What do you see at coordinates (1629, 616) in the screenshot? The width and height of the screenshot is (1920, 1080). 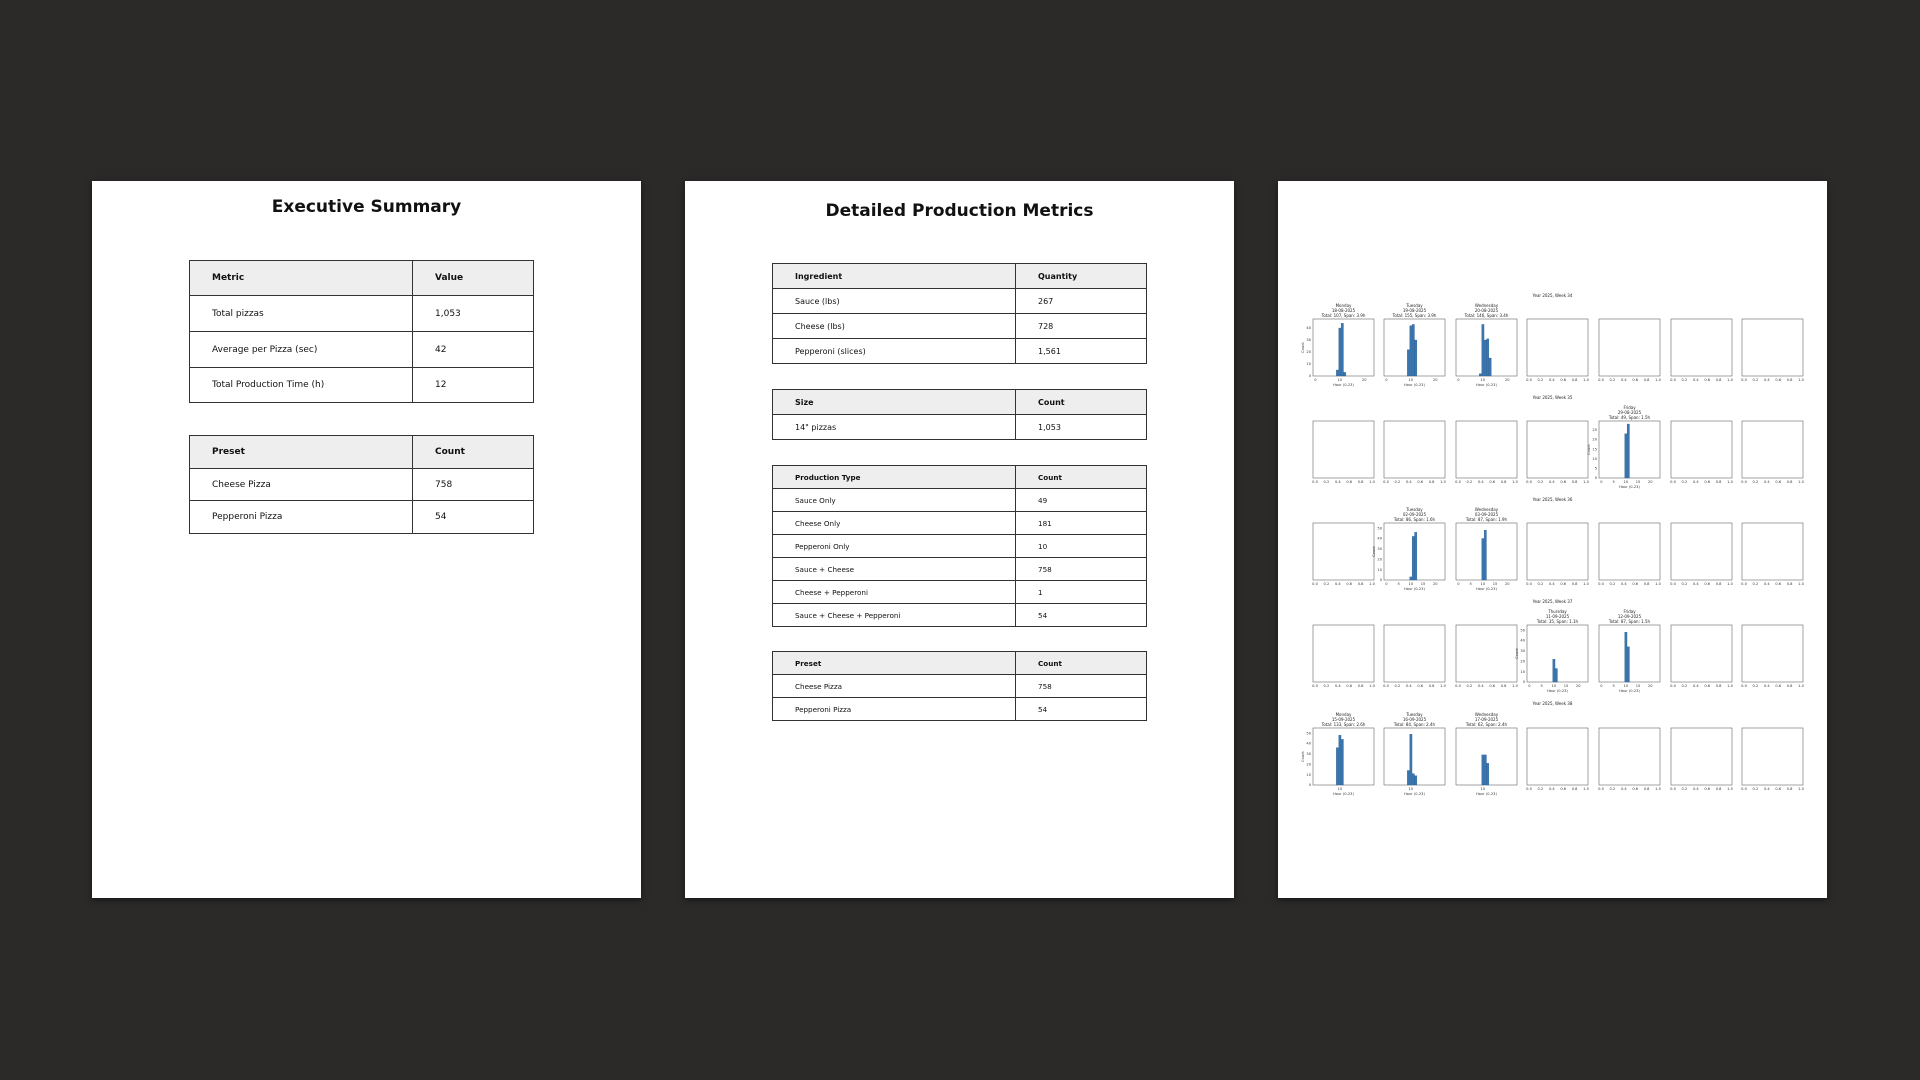 I see `day-chart-title: Friday 12-09-2025 Total: 87, Span: 1.5h` at bounding box center [1629, 616].